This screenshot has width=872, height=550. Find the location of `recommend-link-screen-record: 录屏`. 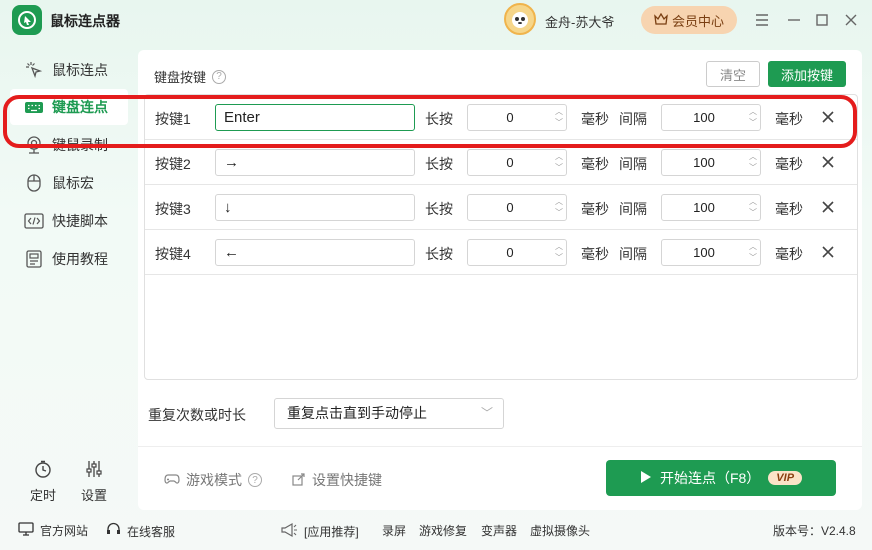

recommend-link-screen-record: 录屏 is located at coordinates (394, 530).